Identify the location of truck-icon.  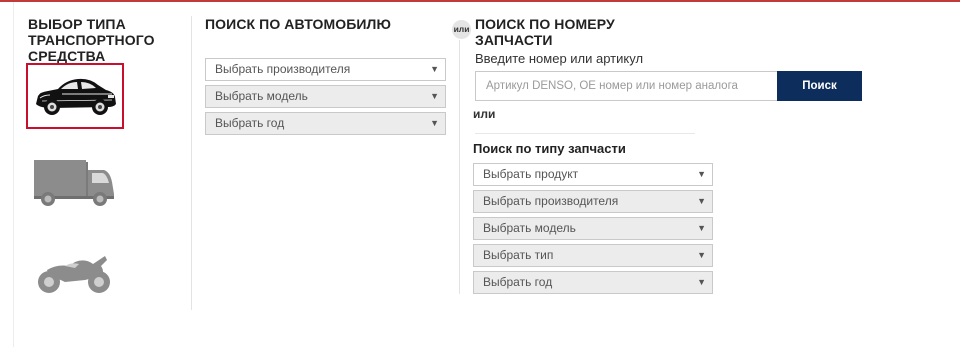
(74, 183).